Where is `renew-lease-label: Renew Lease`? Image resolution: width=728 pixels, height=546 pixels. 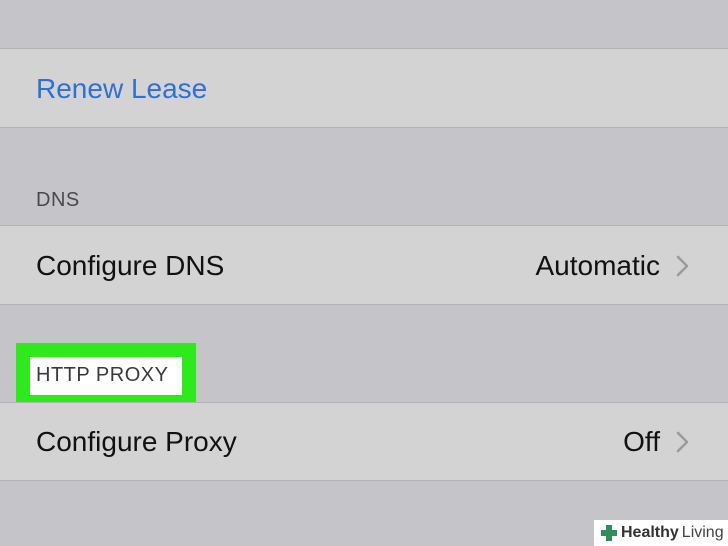 renew-lease-label: Renew Lease is located at coordinates (121, 89).